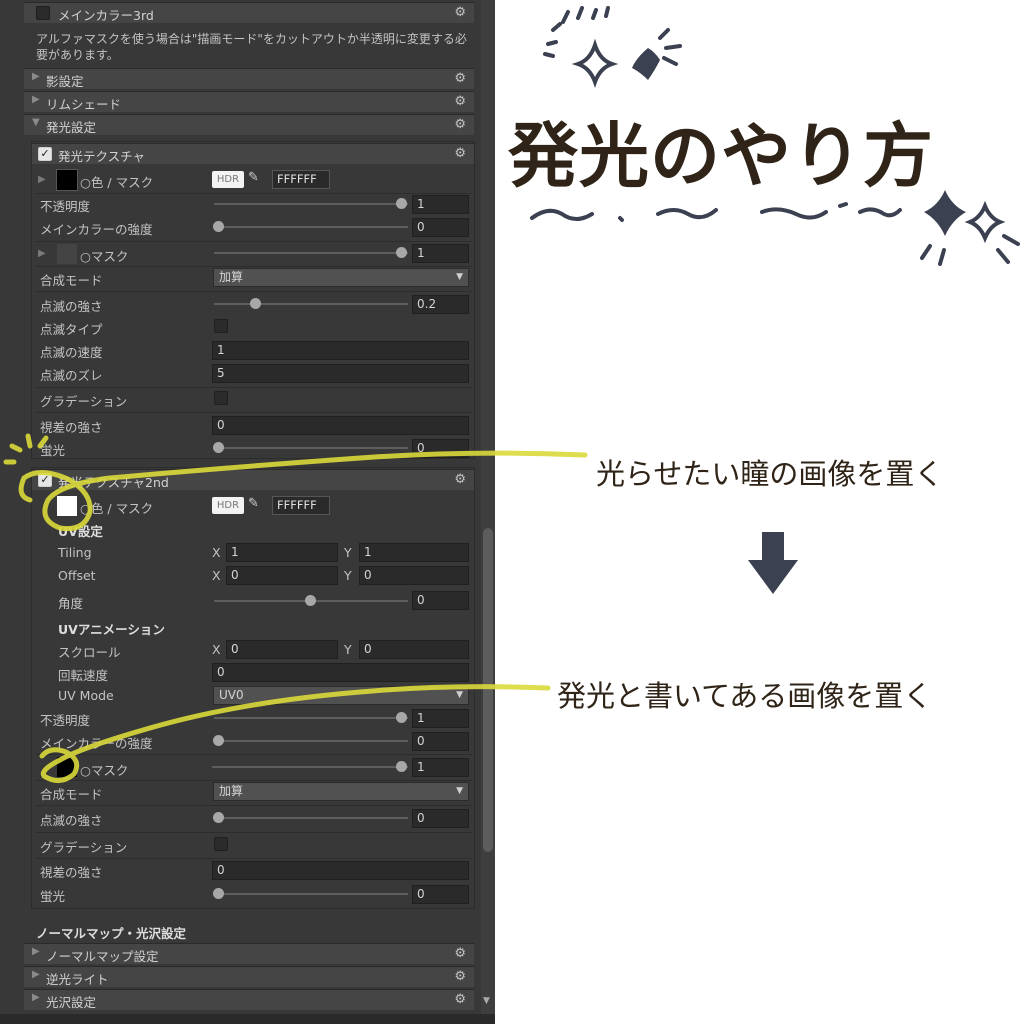 This screenshot has width=1024, height=1024. What do you see at coordinates (612, 47) in the screenshot?
I see `sparkle-doodle-icon` at bounding box center [612, 47].